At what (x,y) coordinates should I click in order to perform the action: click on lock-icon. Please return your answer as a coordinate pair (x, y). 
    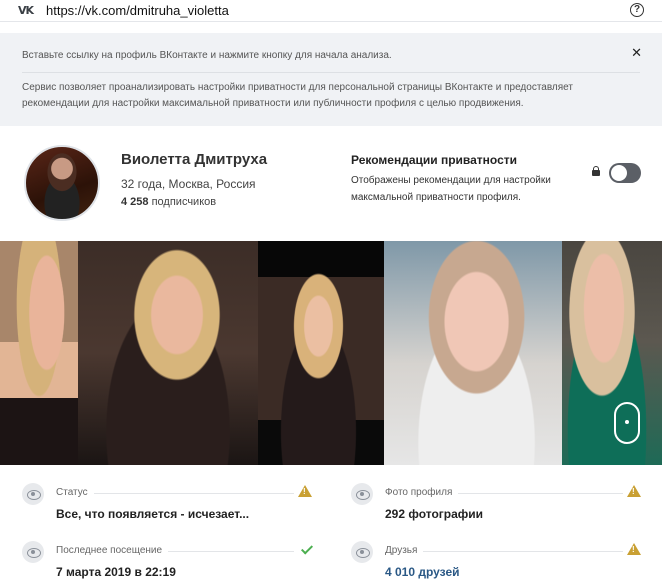
    Looking at the image, I should click on (596, 171).